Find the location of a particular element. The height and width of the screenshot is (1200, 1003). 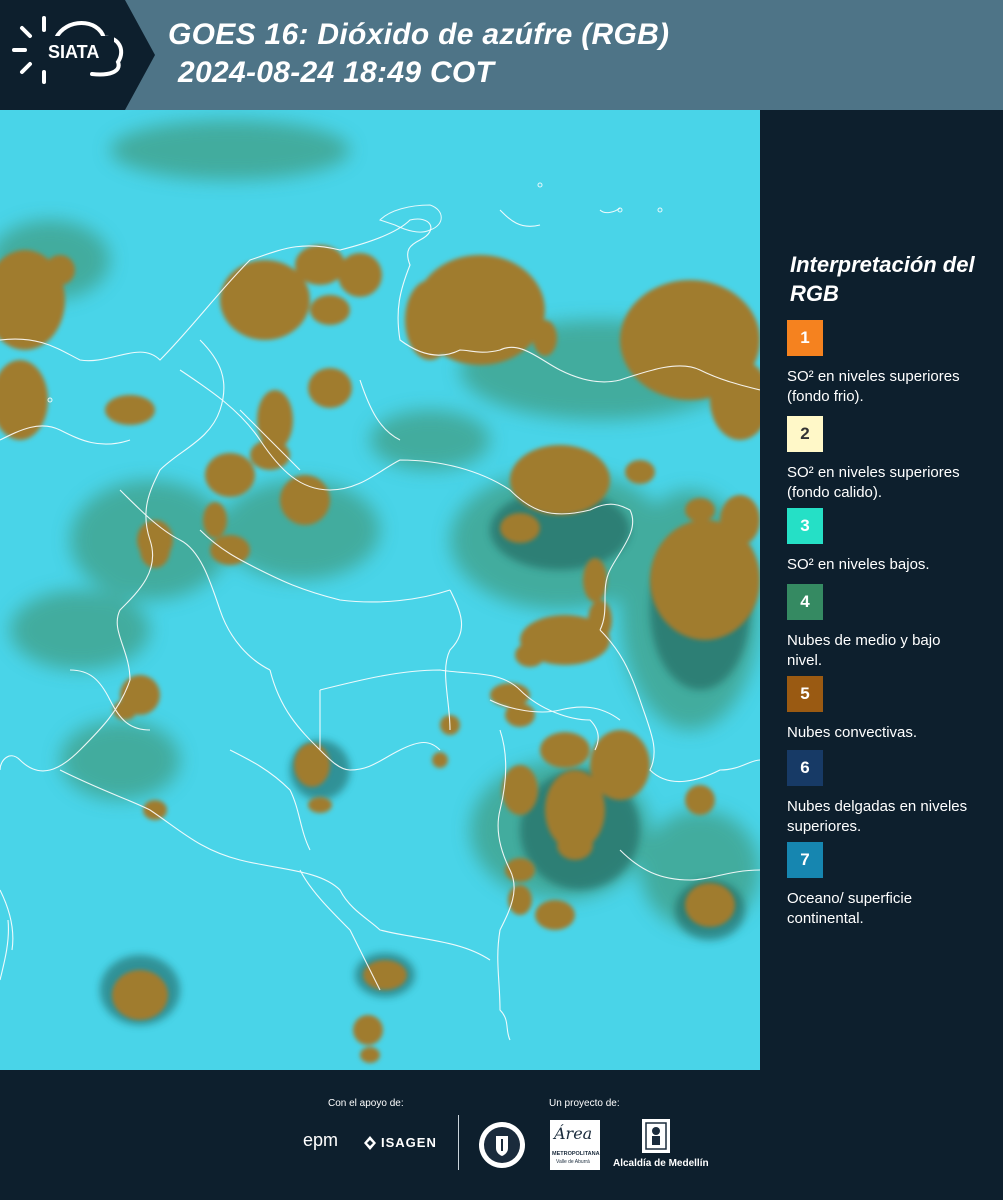

legend-text: SO² en niveles superiores (fondo frio). is located at coordinates (873, 386).